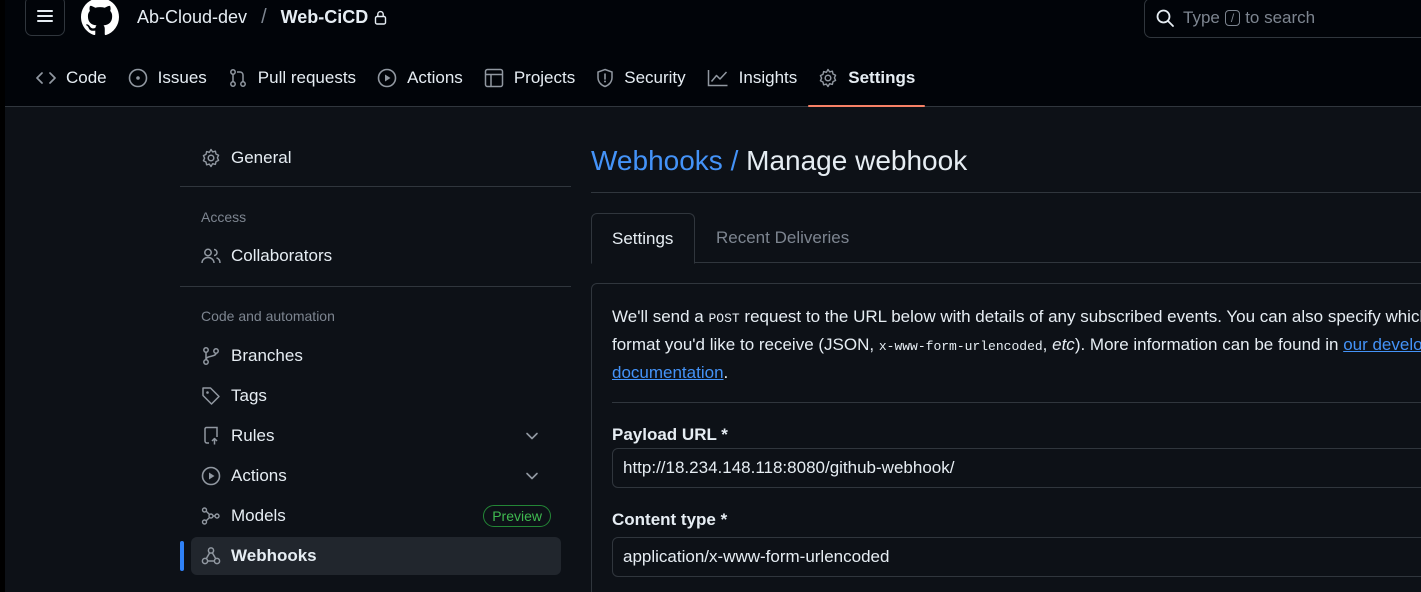 The width and height of the screenshot is (1421, 592). Describe the element at coordinates (768, 77) in the screenshot. I see `tab-insights-label: Insights` at that location.